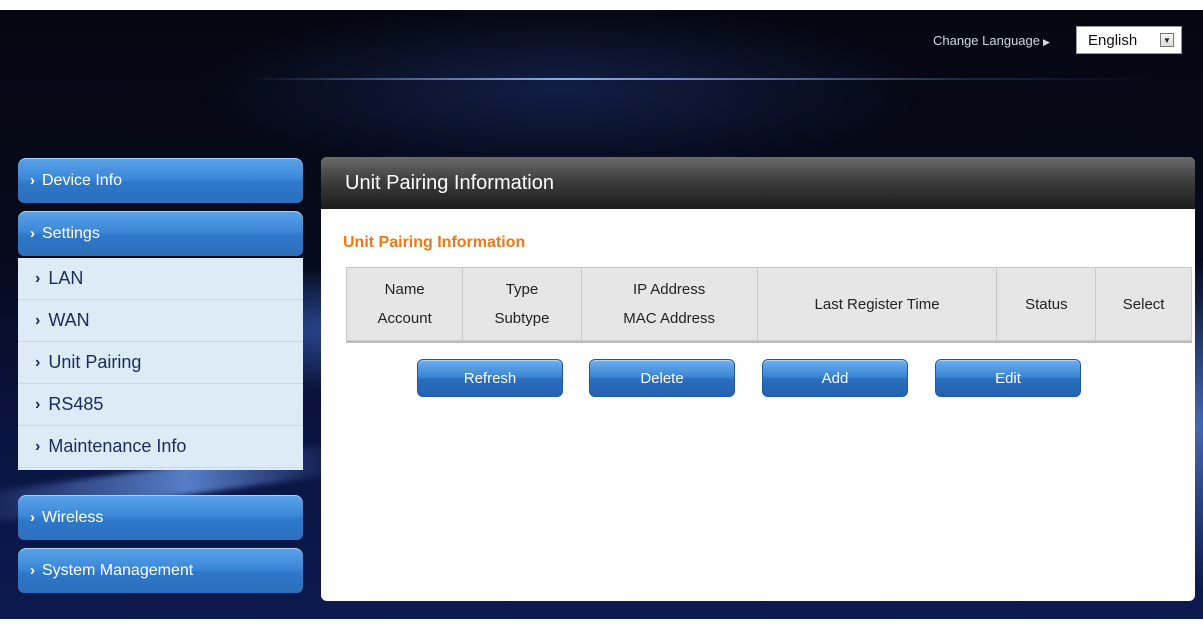 Image resolution: width=1203 pixels, height=629 pixels. I want to click on top-strip, so click(601, 5).